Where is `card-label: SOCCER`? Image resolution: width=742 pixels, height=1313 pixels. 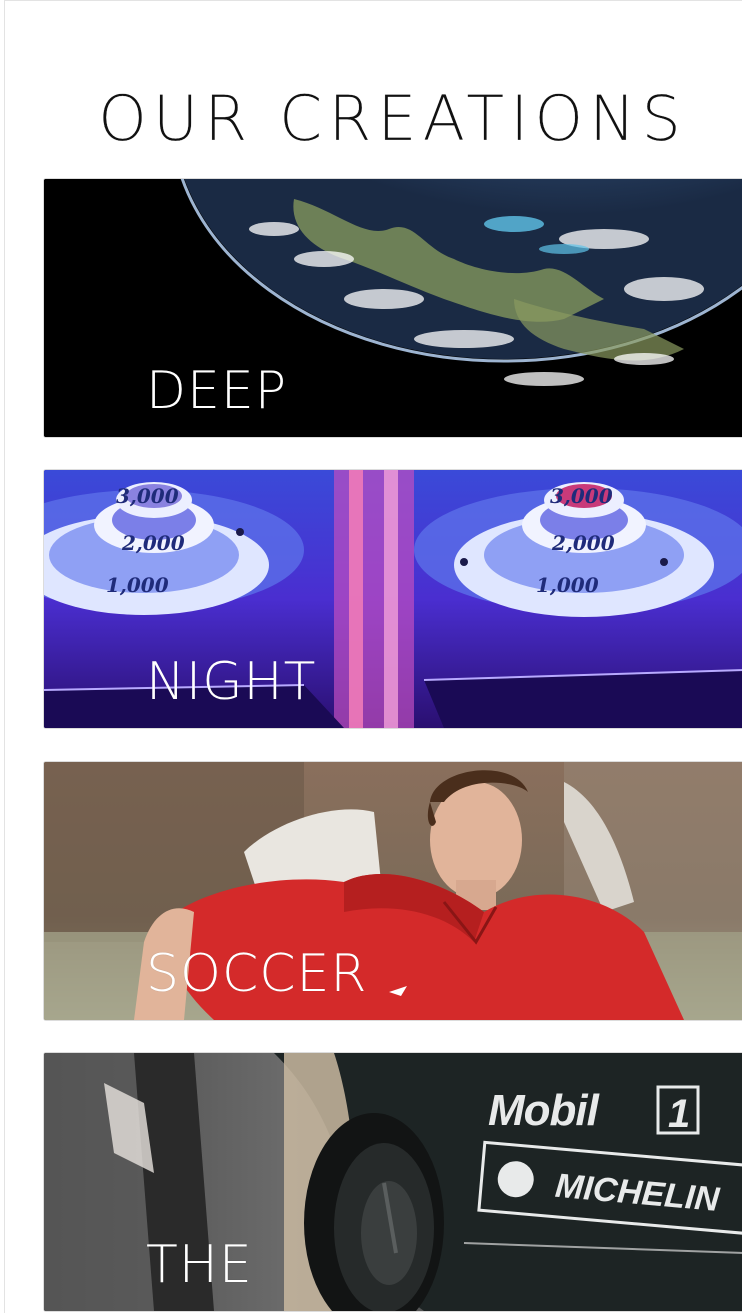 card-label: SOCCER is located at coordinates (257, 974).